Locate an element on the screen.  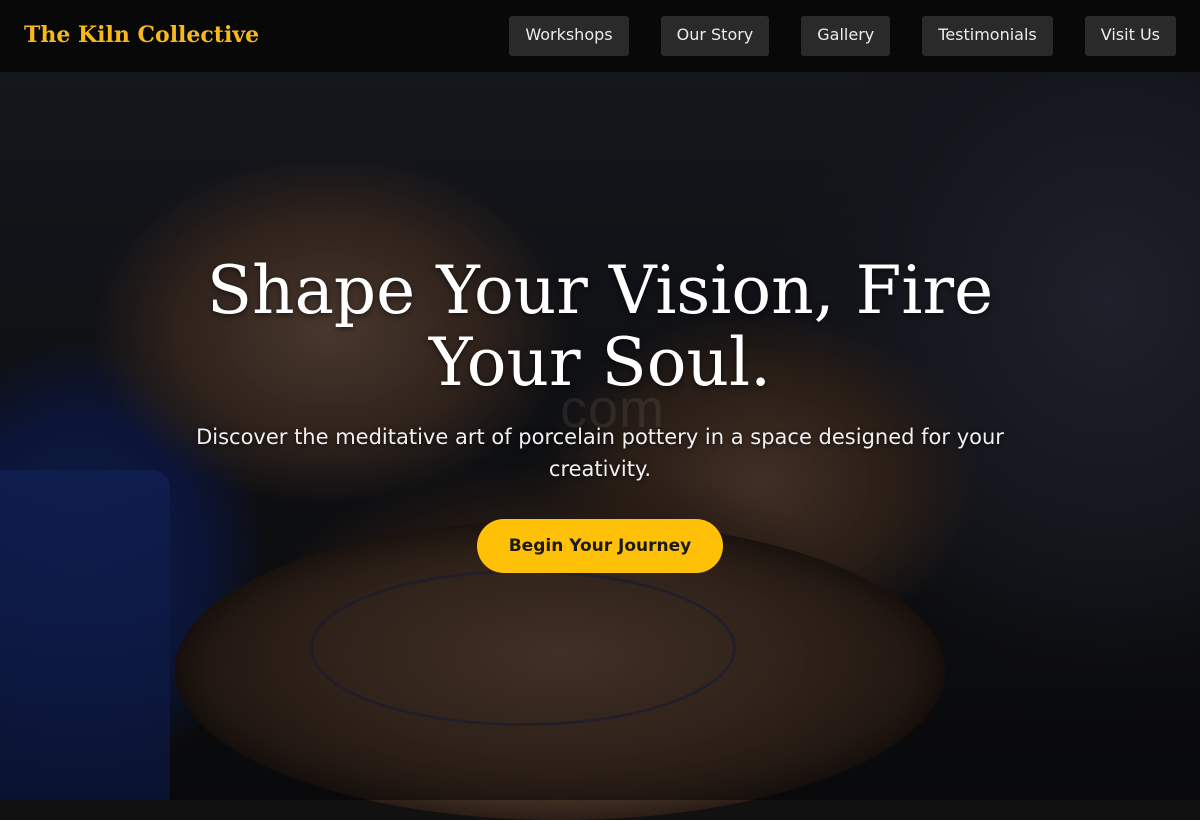
brand-logo-link: The Kiln Collective is located at coordinates (141, 35).